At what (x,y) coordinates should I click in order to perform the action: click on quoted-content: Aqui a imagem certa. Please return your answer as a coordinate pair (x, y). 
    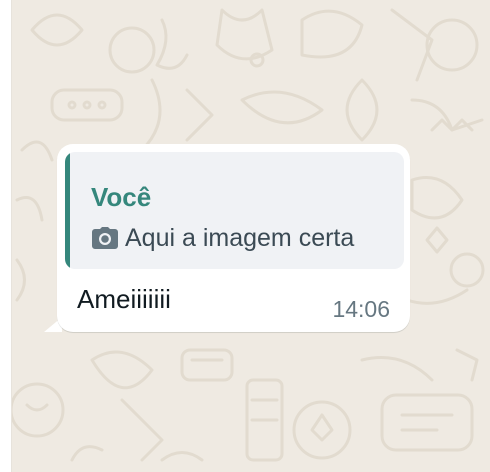
    Looking at the image, I should click on (222, 238).